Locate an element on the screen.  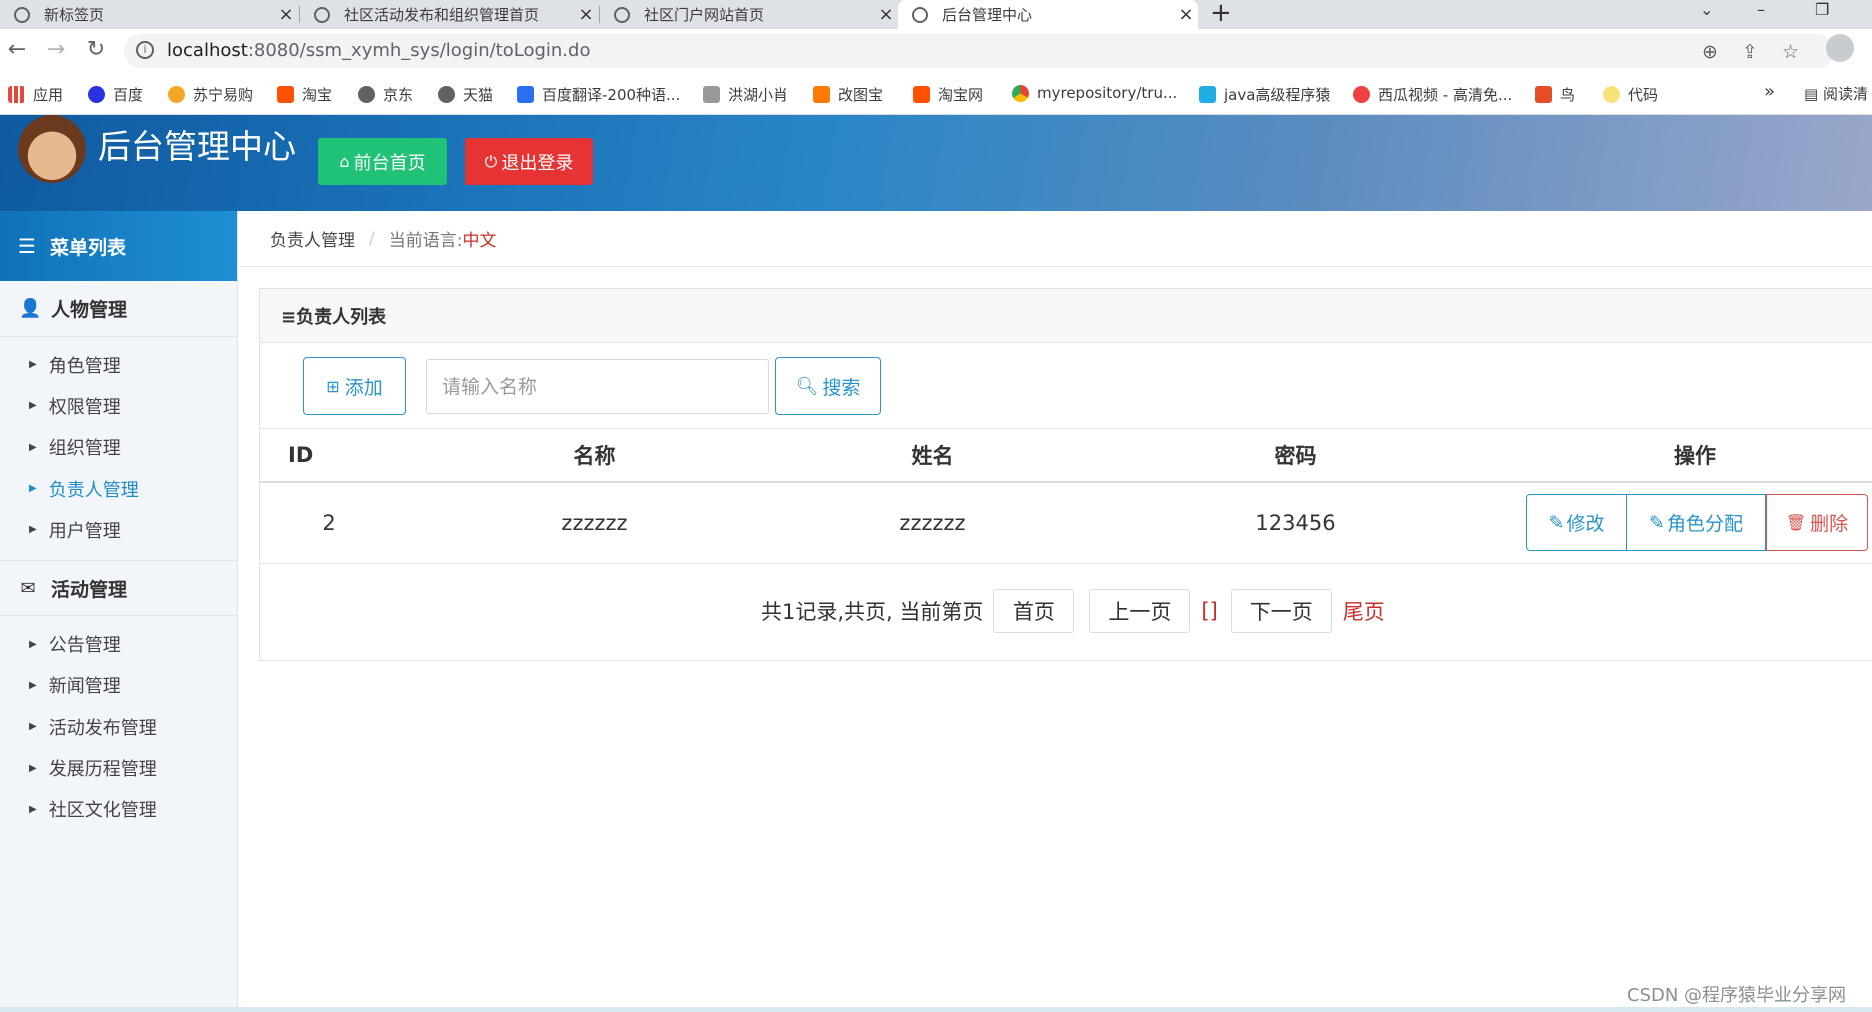
globe-icon is located at coordinates (622, 14).